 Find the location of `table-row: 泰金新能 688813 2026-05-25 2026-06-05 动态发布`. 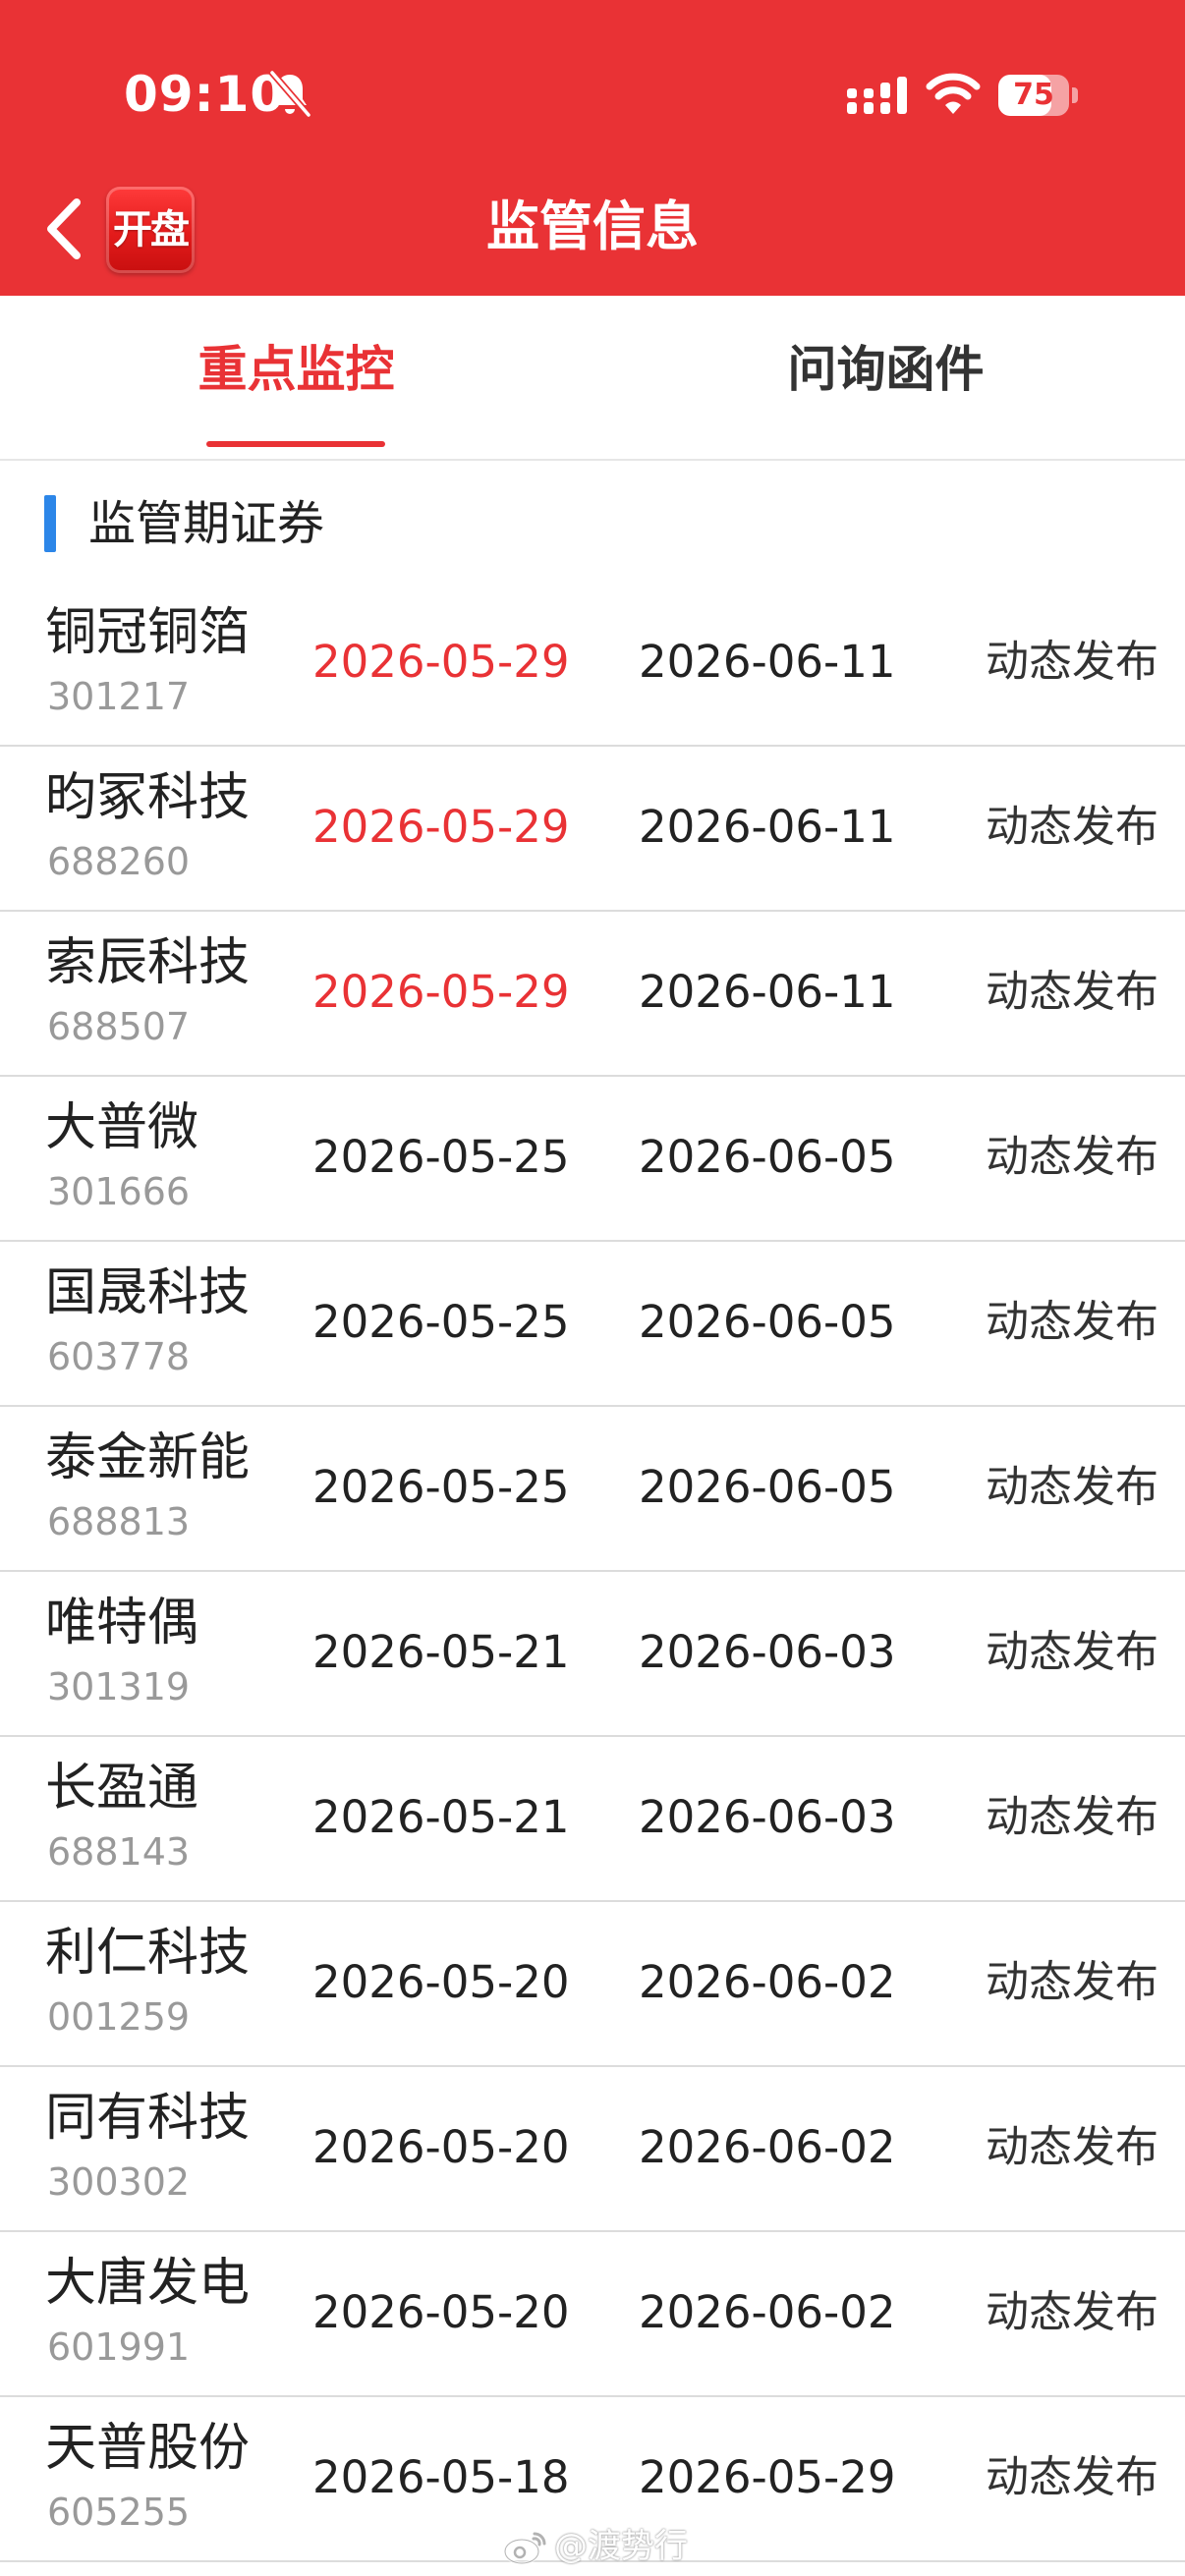

table-row: 泰金新能 688813 2026-05-25 2026-06-05 动态发布 is located at coordinates (592, 1489).